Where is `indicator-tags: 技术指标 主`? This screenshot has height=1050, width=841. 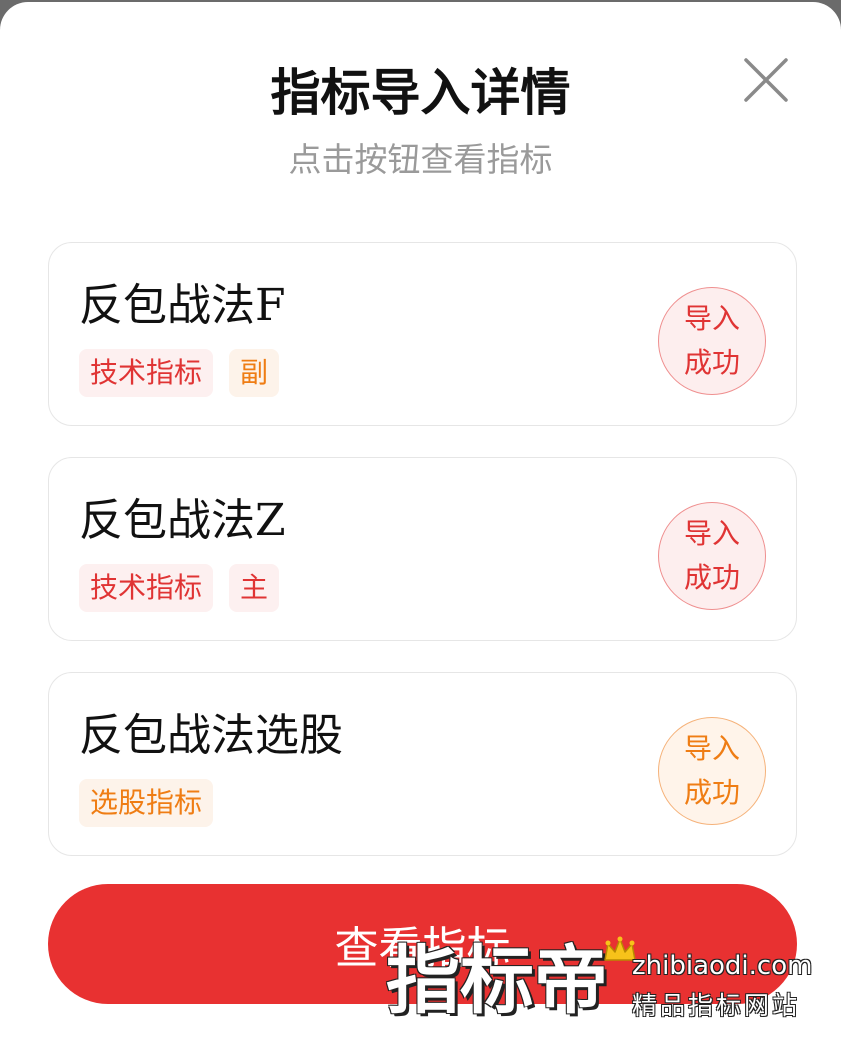
indicator-tags: 技术指标 主 is located at coordinates (179, 588).